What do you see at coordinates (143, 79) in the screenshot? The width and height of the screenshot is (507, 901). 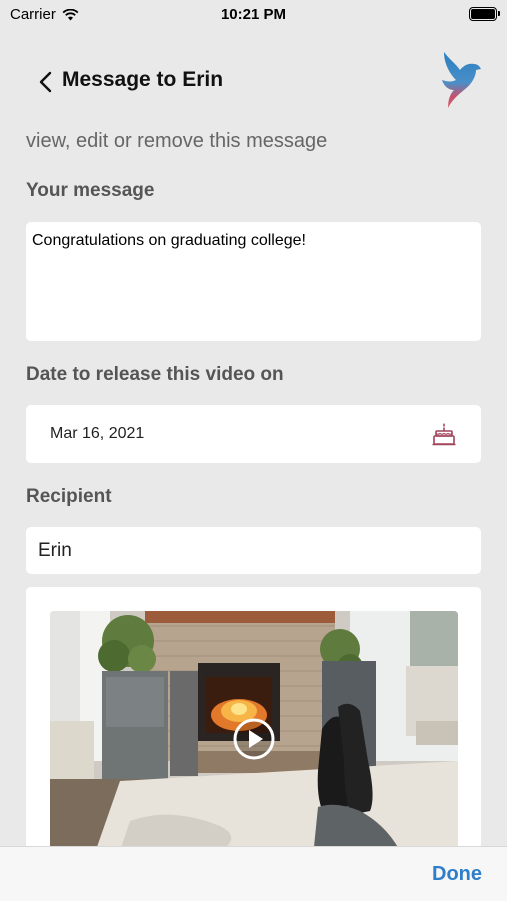 I see `page-title: Message to Erin` at bounding box center [143, 79].